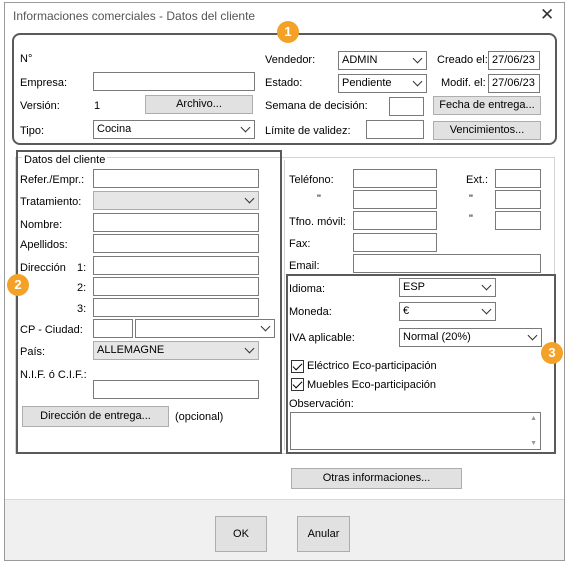 The height and width of the screenshot is (563, 569). Describe the element at coordinates (33, 352) in the screenshot. I see `pais-label: País:` at that location.